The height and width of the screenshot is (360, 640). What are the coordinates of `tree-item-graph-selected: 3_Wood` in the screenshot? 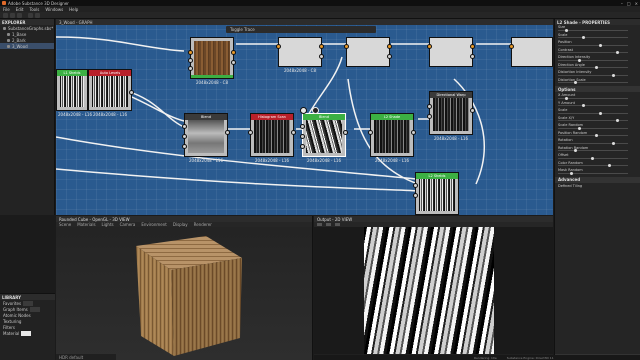 It's located at (27, 46).